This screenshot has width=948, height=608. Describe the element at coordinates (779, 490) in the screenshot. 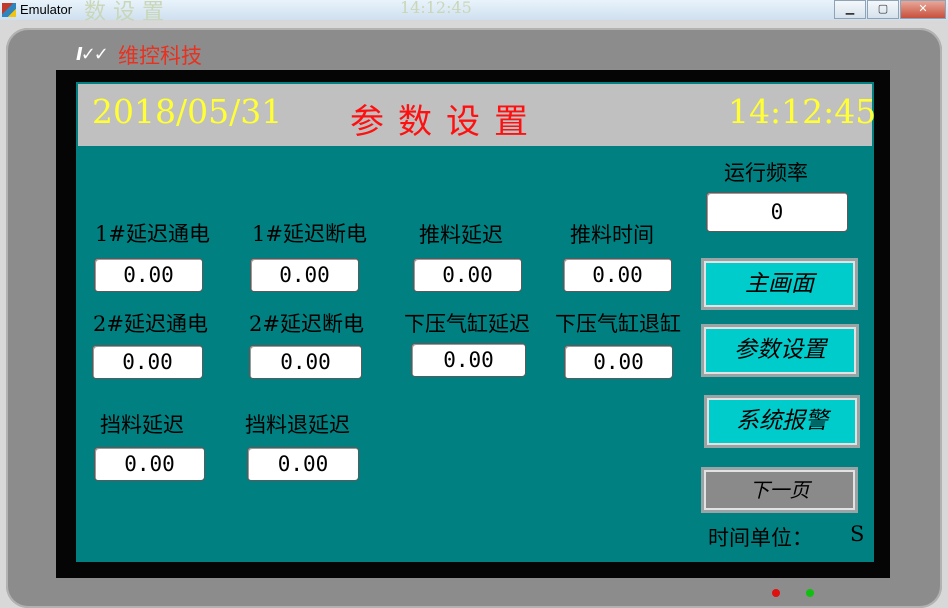

I see `next-page-button: 下一页` at that location.